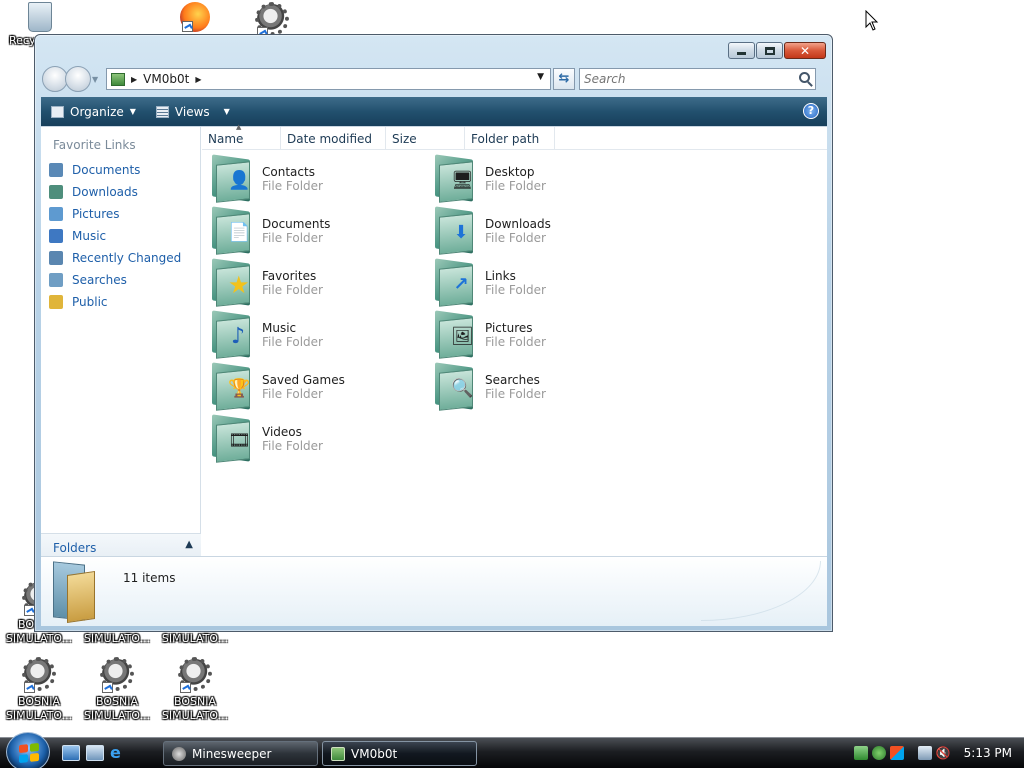 Image resolution: width=1024 pixels, height=768 pixels. Describe the element at coordinates (538, 387) in the screenshot. I see `folder-item-searches: 🔍 Searches File Folder` at that location.